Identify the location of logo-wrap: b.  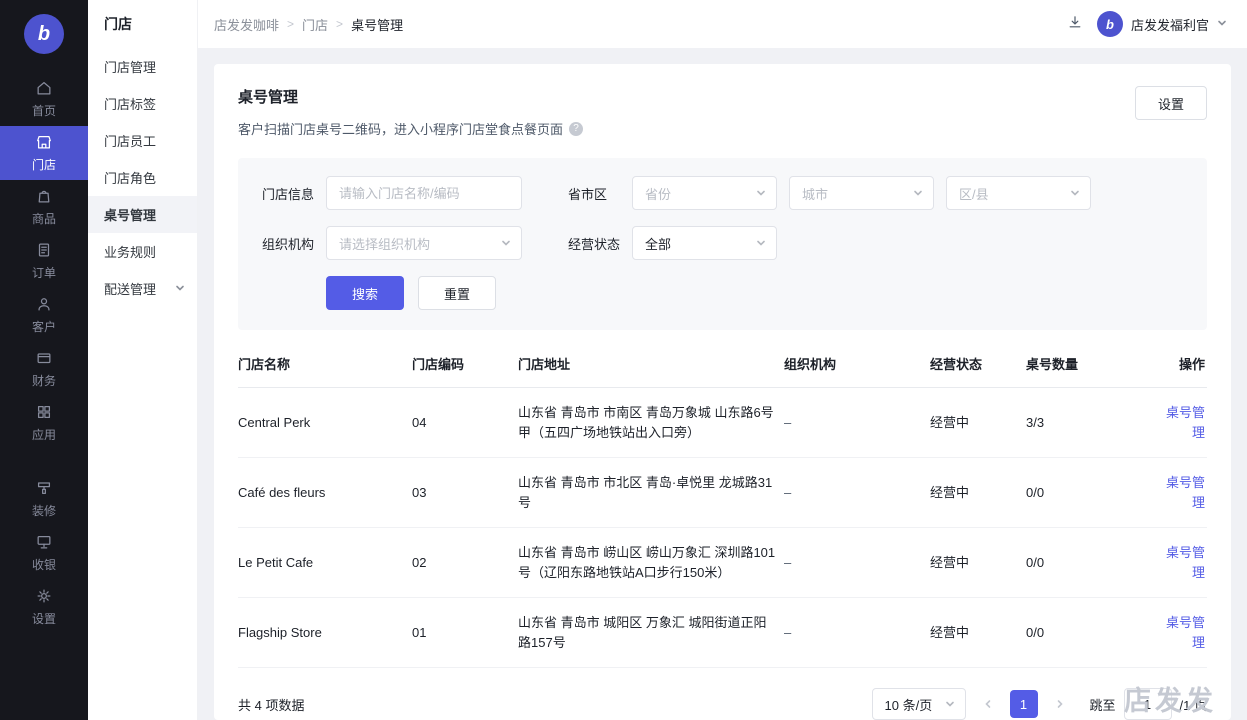
(44, 36).